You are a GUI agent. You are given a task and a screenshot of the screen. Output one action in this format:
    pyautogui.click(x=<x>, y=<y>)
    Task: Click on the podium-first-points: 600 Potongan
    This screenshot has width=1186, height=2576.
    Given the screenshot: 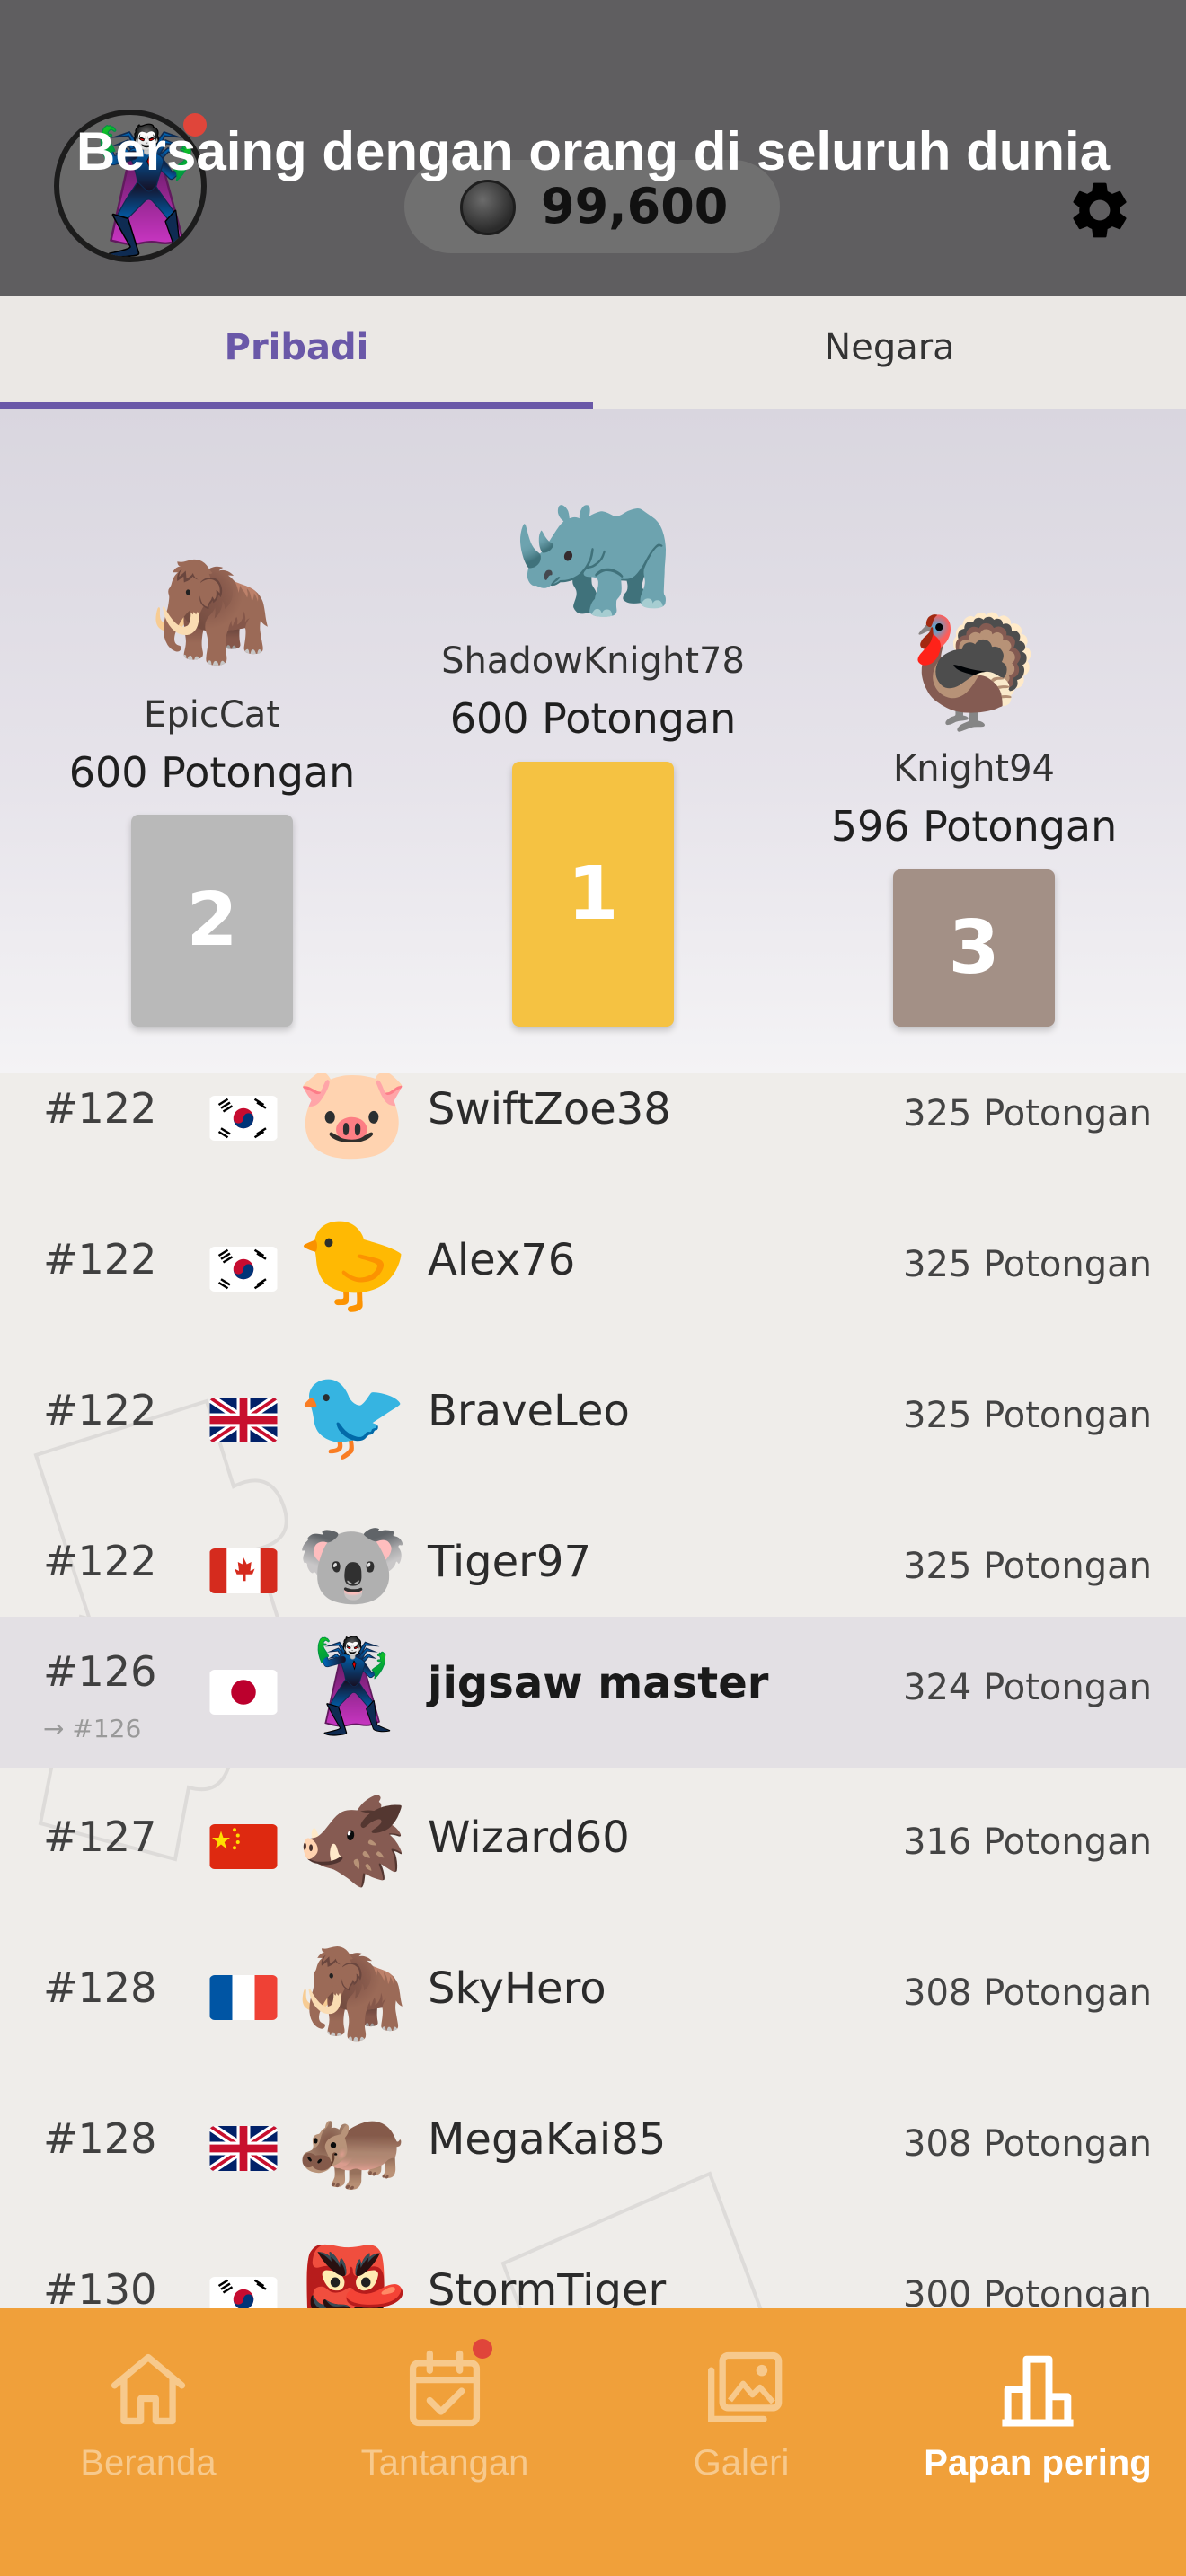 What is the action you would take?
    pyautogui.click(x=593, y=718)
    